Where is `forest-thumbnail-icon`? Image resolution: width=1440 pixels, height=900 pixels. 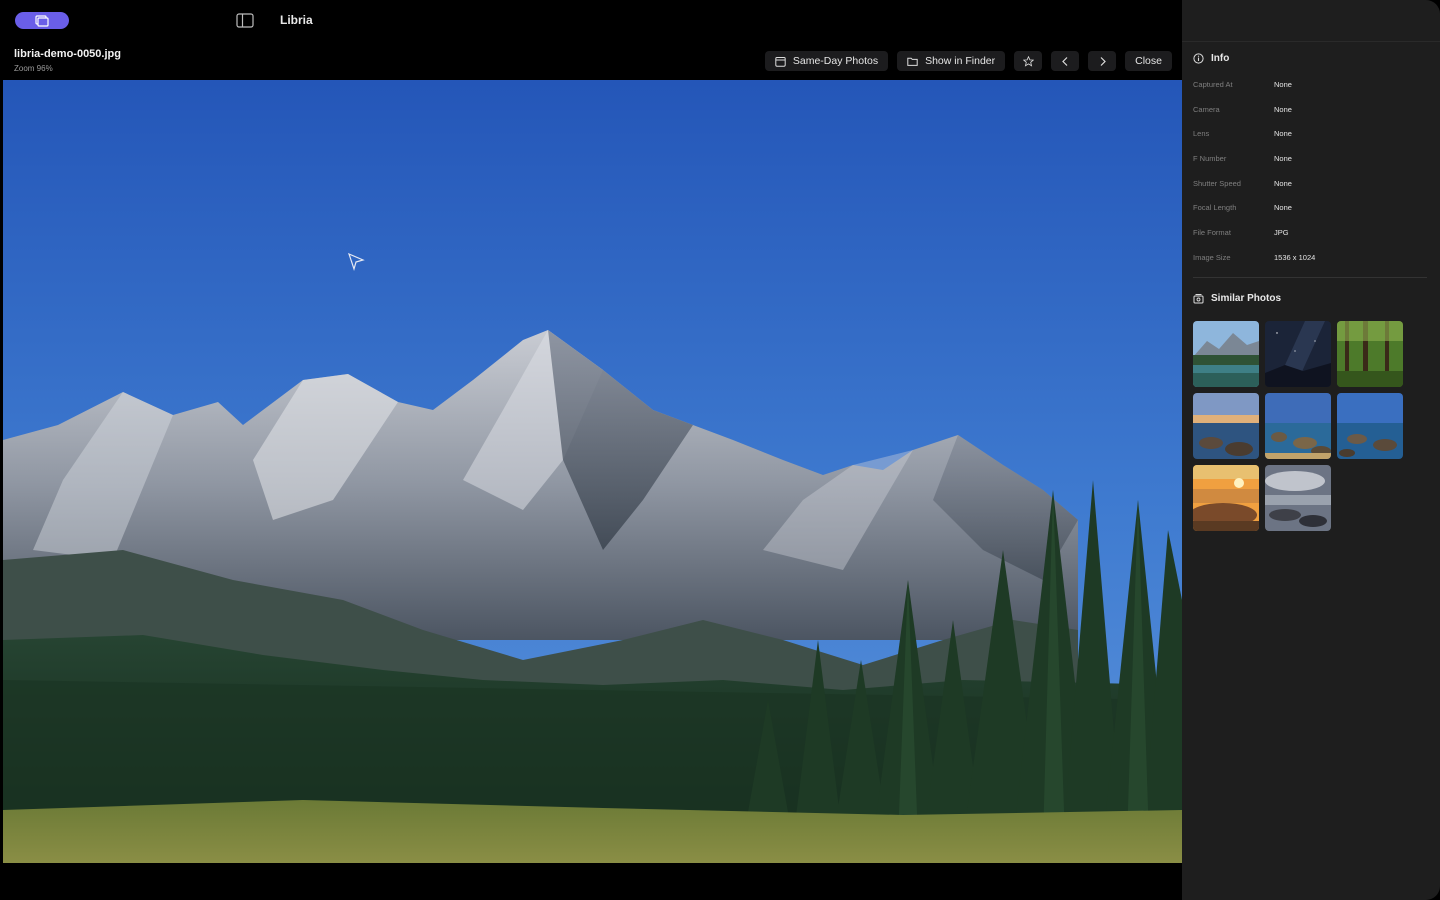 forest-thumbnail-icon is located at coordinates (1370, 354).